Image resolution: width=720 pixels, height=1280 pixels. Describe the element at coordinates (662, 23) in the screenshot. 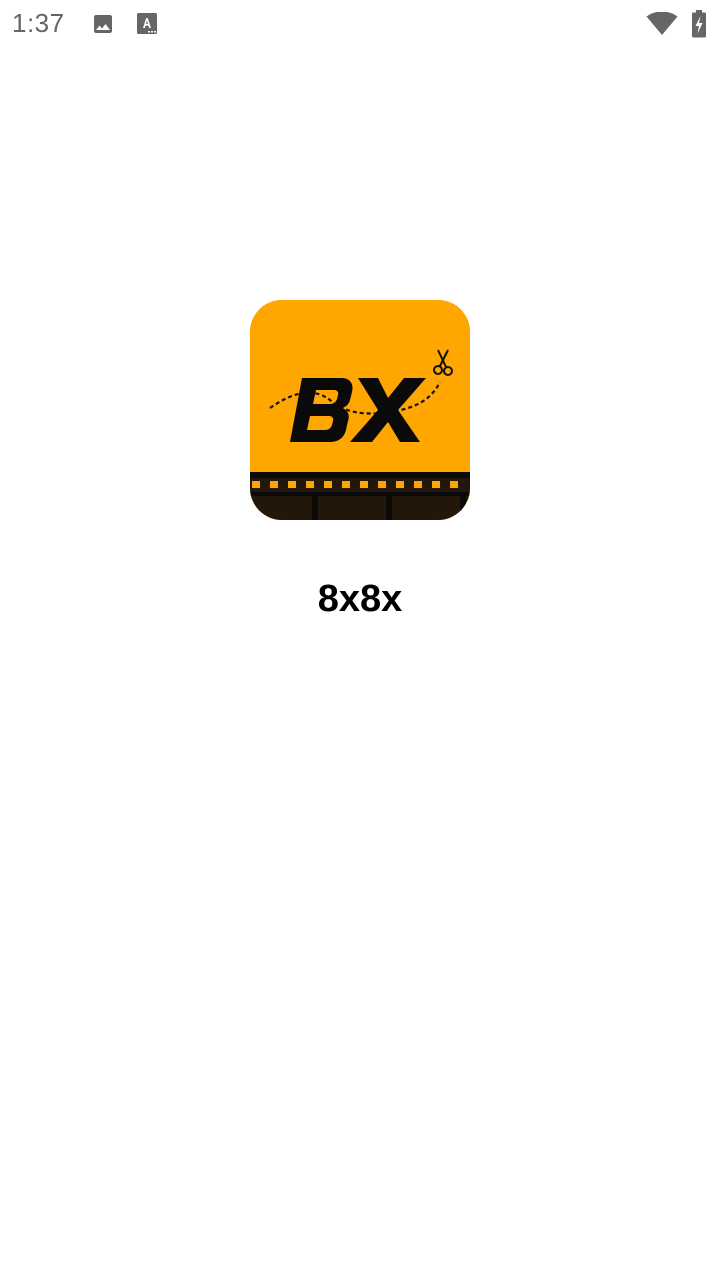

I see `wifi-icon` at that location.